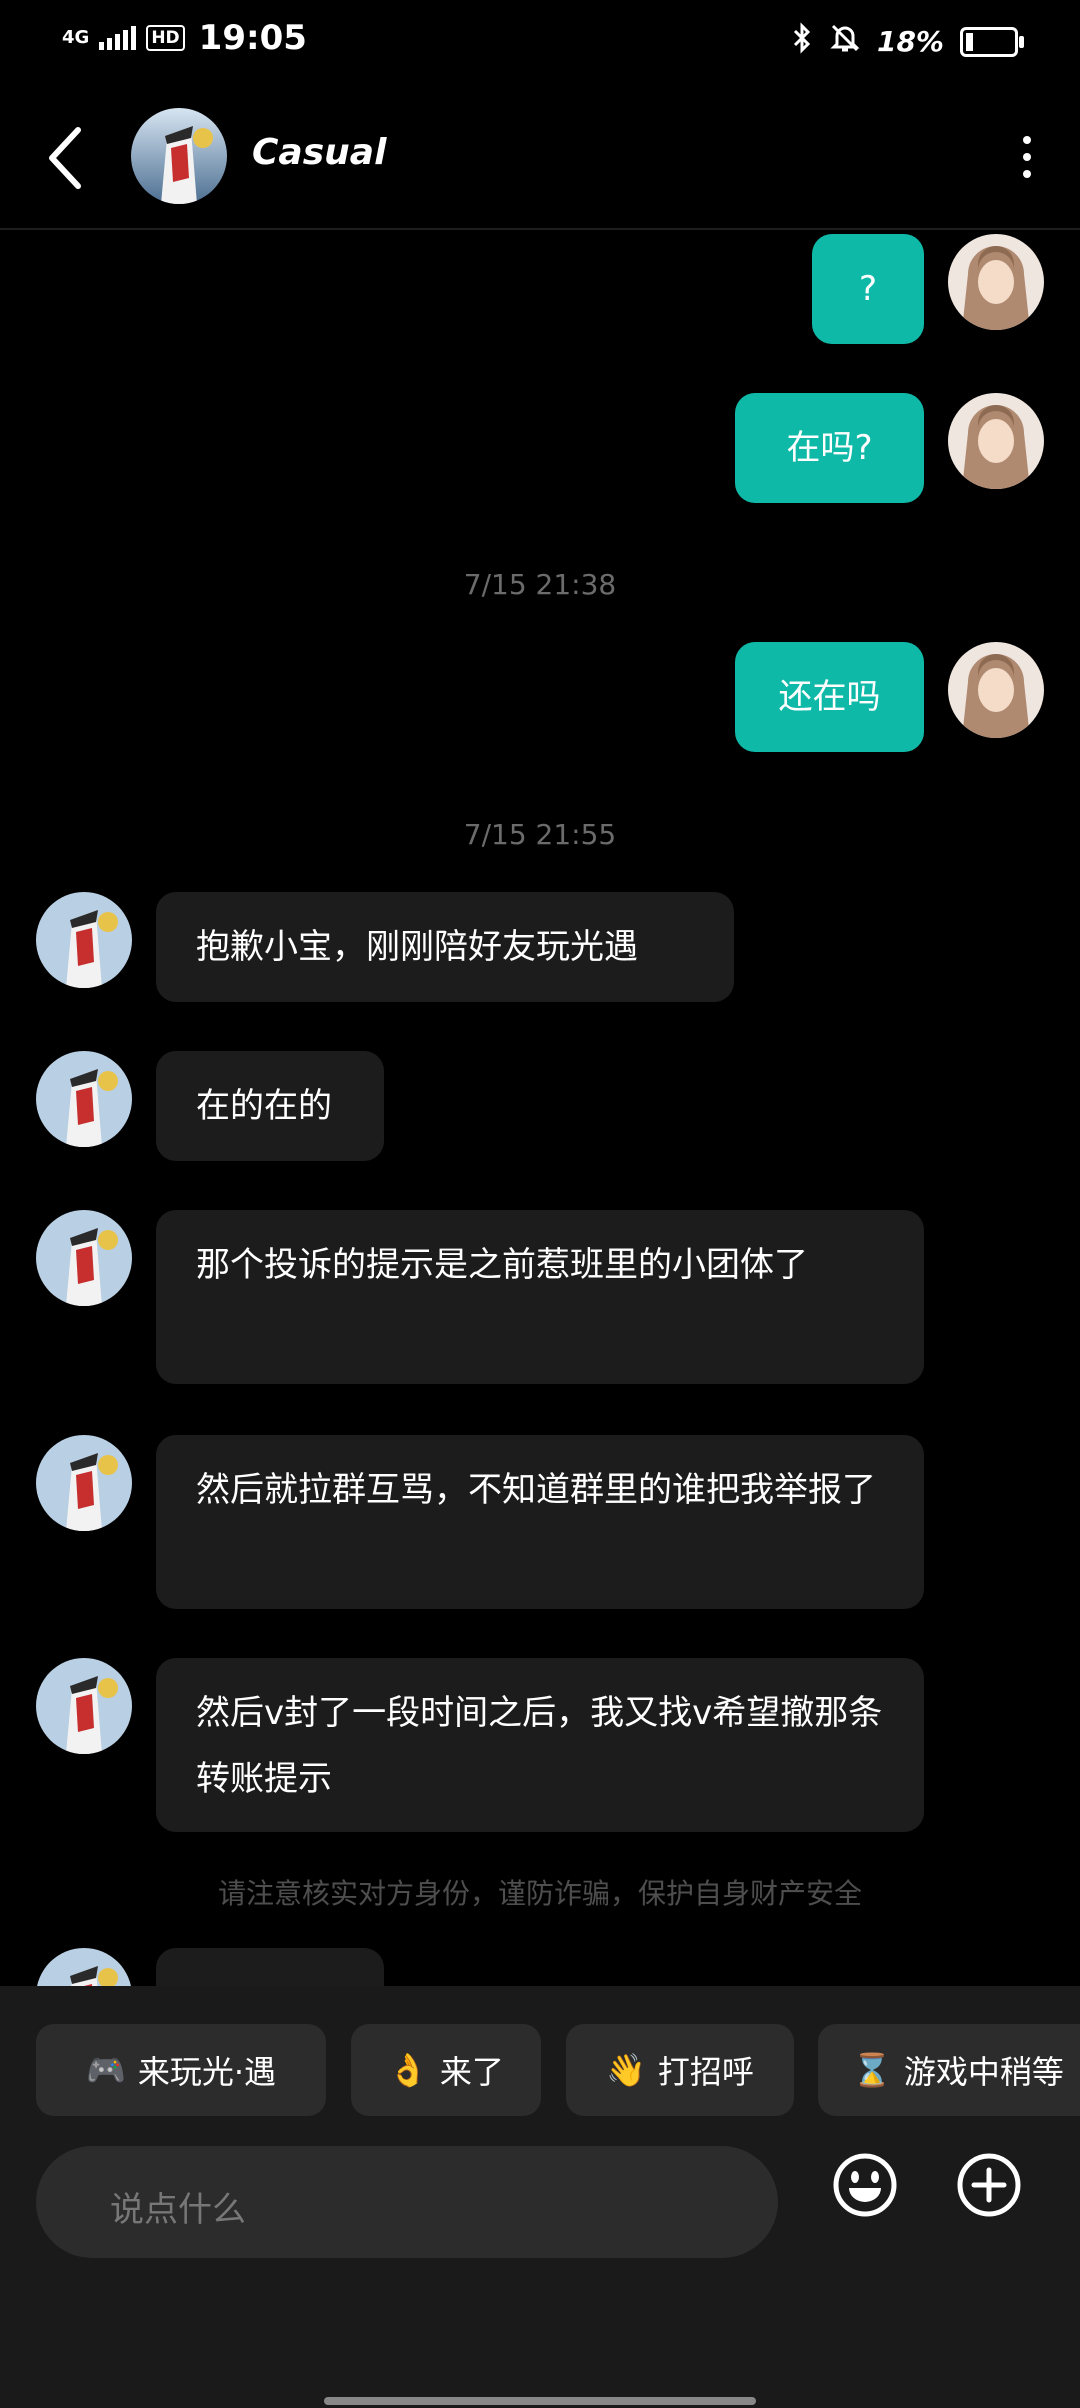 The height and width of the screenshot is (2408, 1080). I want to click on message-bubble-sent: 在吗?, so click(829, 448).